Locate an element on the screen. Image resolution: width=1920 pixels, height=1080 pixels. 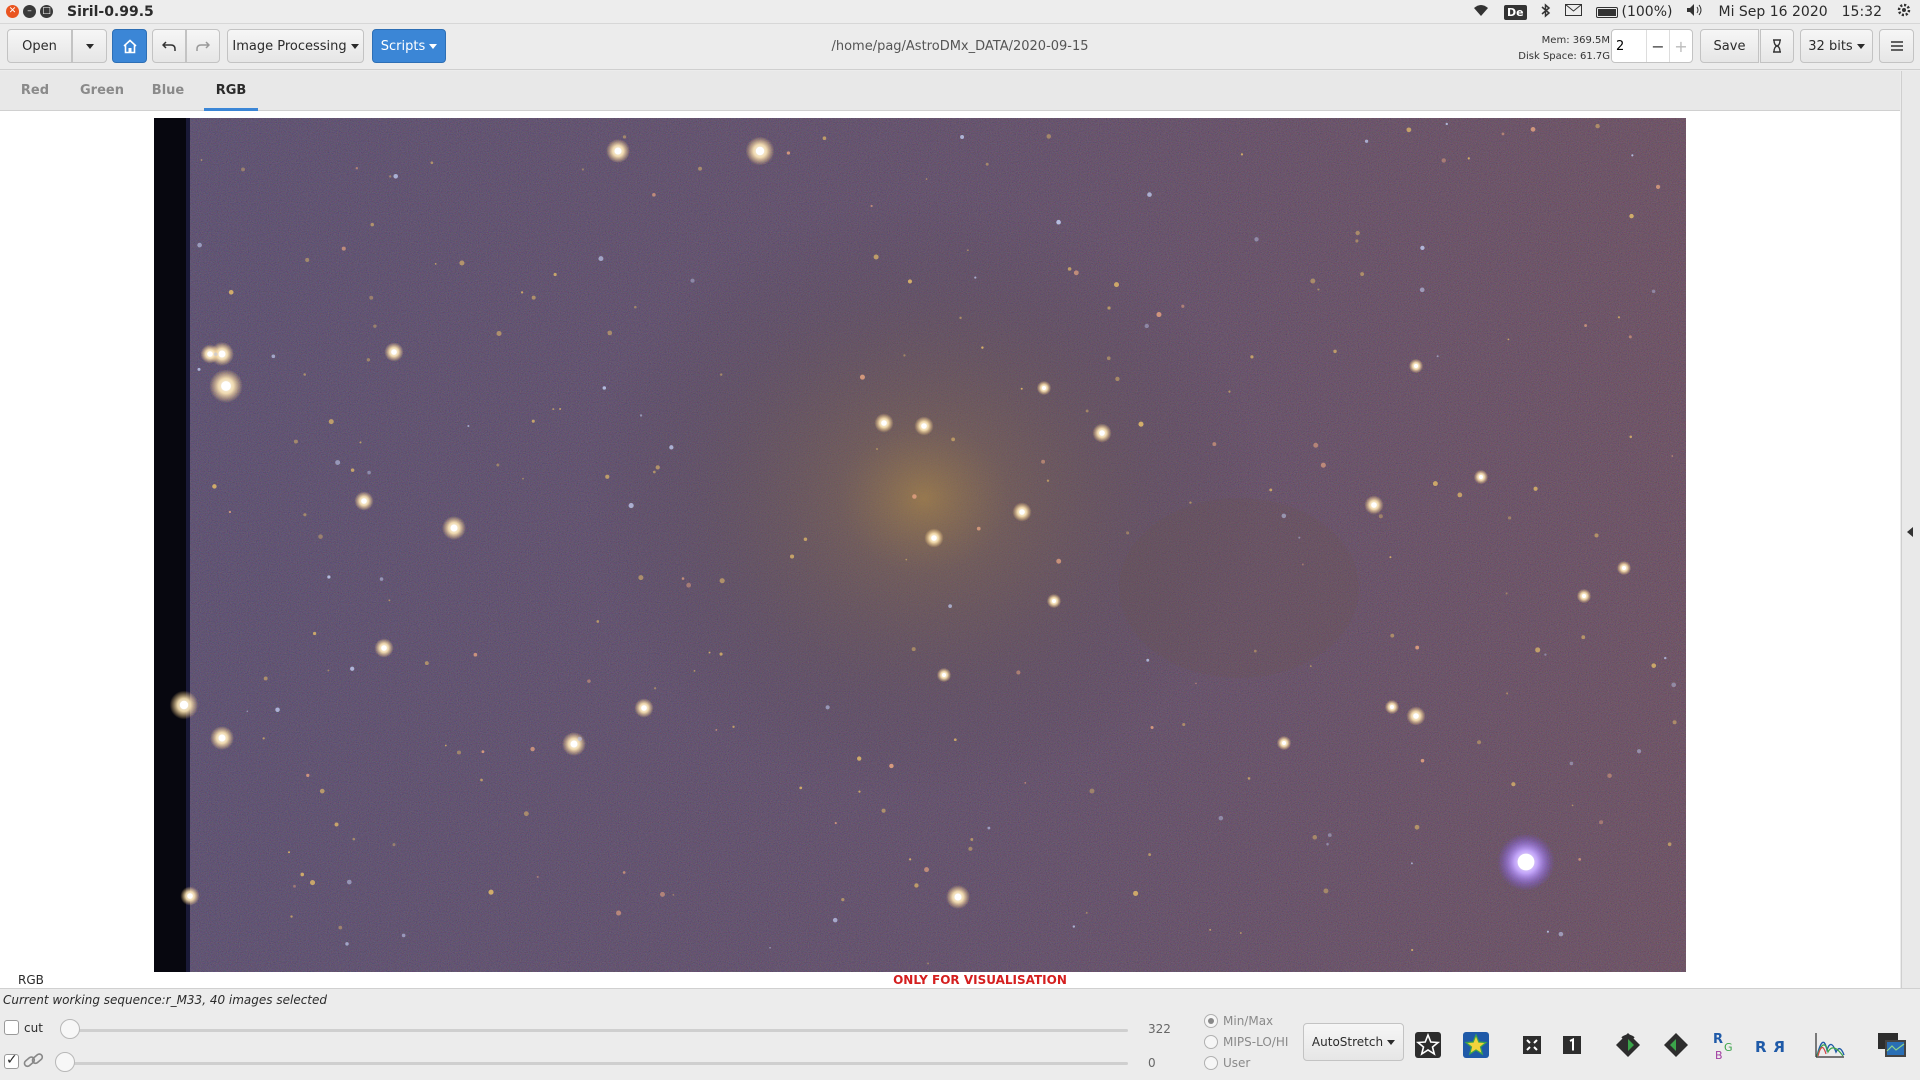
bit-depth-label: 32 bits is located at coordinates (1830, 46).